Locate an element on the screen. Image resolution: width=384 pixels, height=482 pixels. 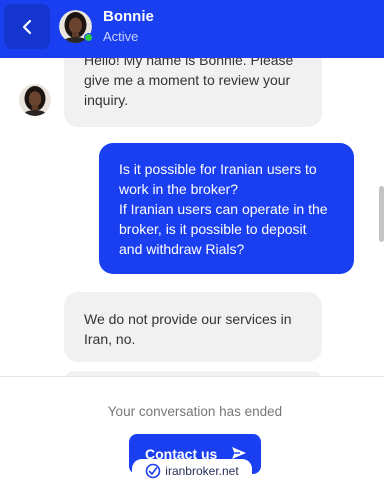
chat-header: Bonnie Active is located at coordinates (192, 29).